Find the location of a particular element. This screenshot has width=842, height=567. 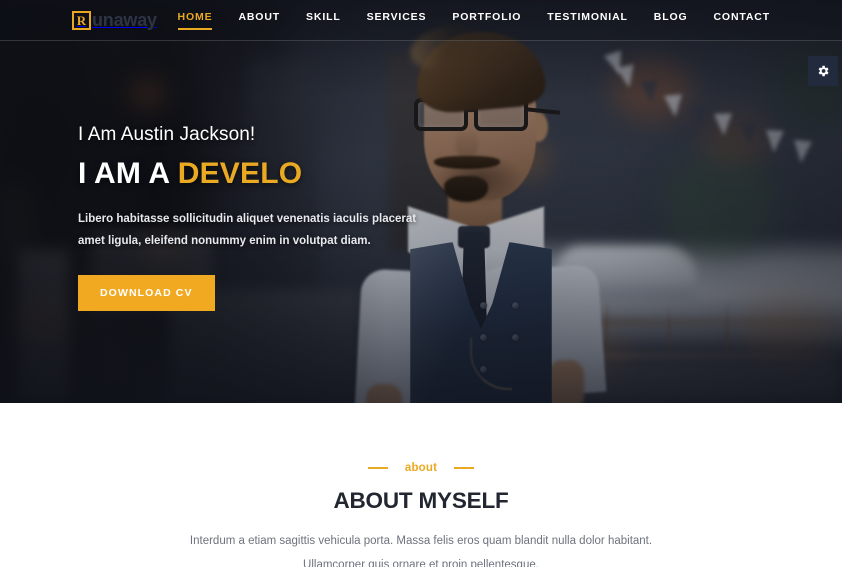

nav-item-services: SERVICES is located at coordinates (397, 20).